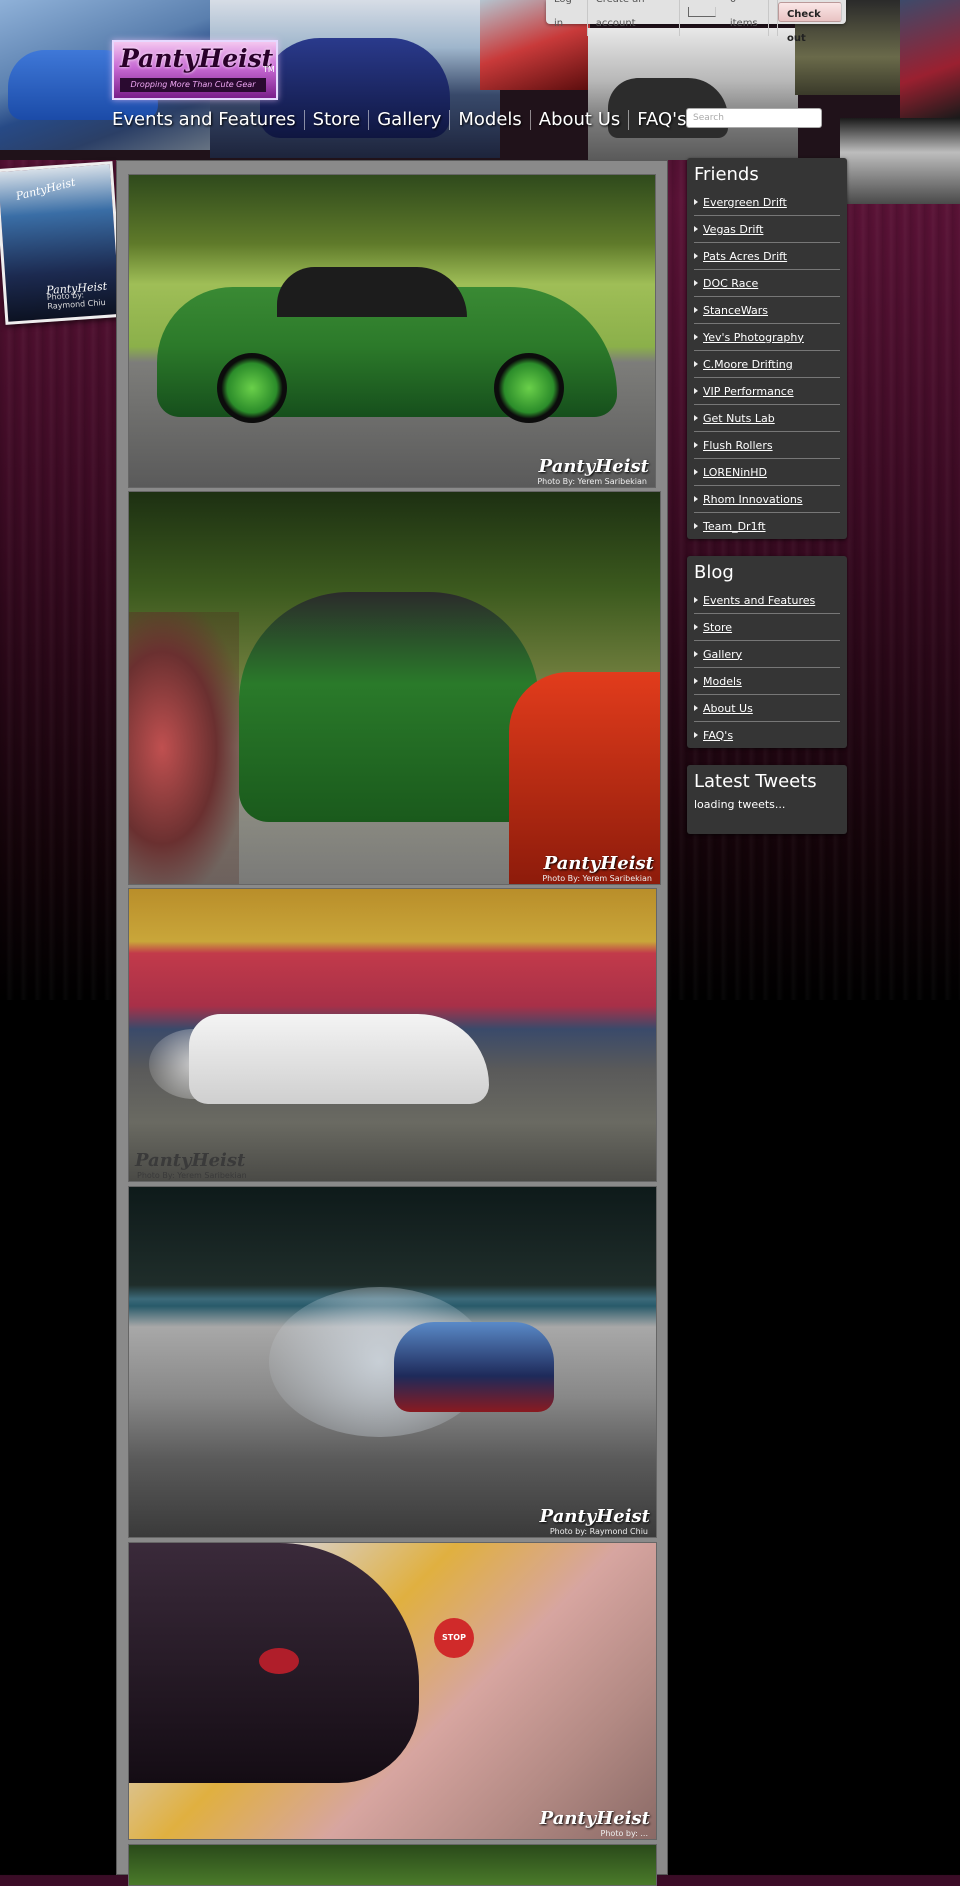 The width and height of the screenshot is (960, 1886). What do you see at coordinates (809, 23) in the screenshot?
I see `checkout-button: Check out` at bounding box center [809, 23].